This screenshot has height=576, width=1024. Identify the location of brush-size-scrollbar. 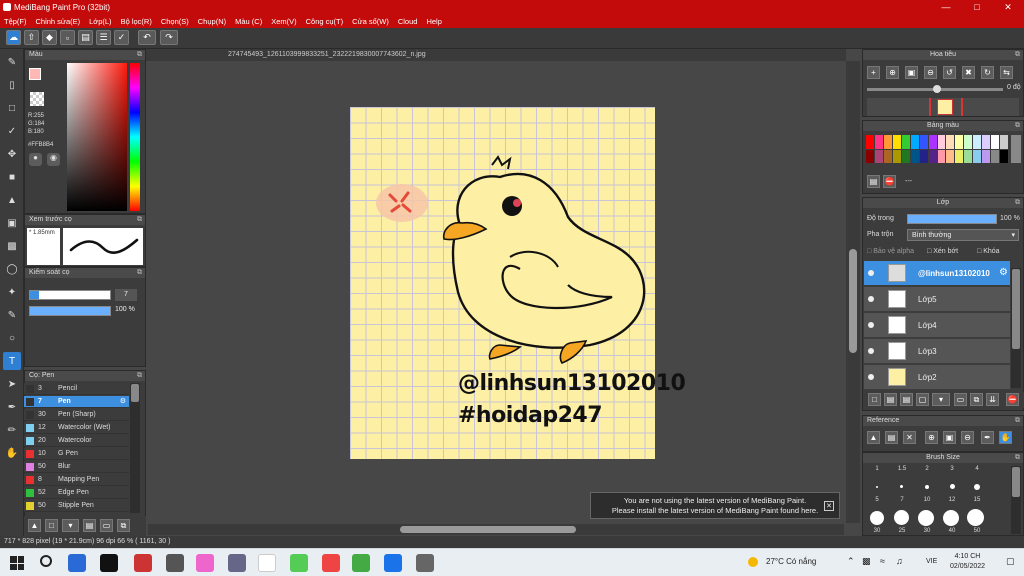
(1016, 500).